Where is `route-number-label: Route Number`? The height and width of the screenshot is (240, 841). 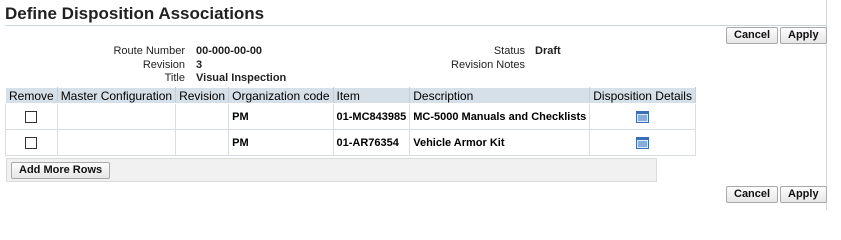 route-number-label: Route Number is located at coordinates (149, 51).